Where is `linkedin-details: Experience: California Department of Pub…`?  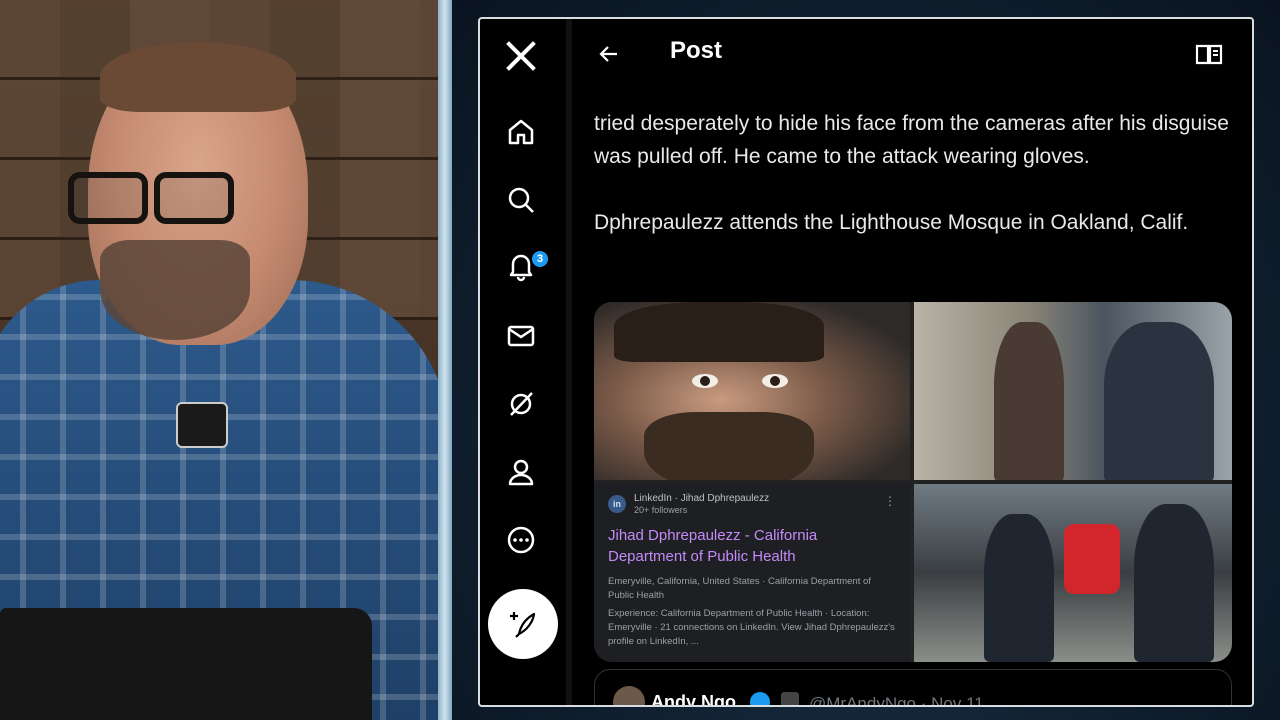
linkedin-details: Experience: California Department of Pub… is located at coordinates (751, 627).